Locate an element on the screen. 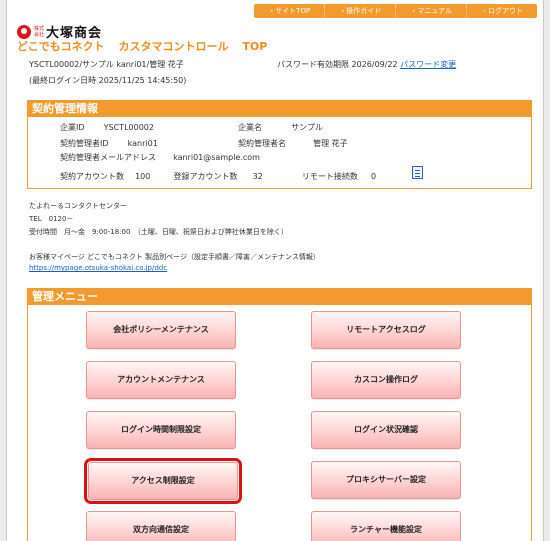 Image resolution: width=550 pixels, height=541 pixels. otsuka-logo-icon is located at coordinates (24, 31).